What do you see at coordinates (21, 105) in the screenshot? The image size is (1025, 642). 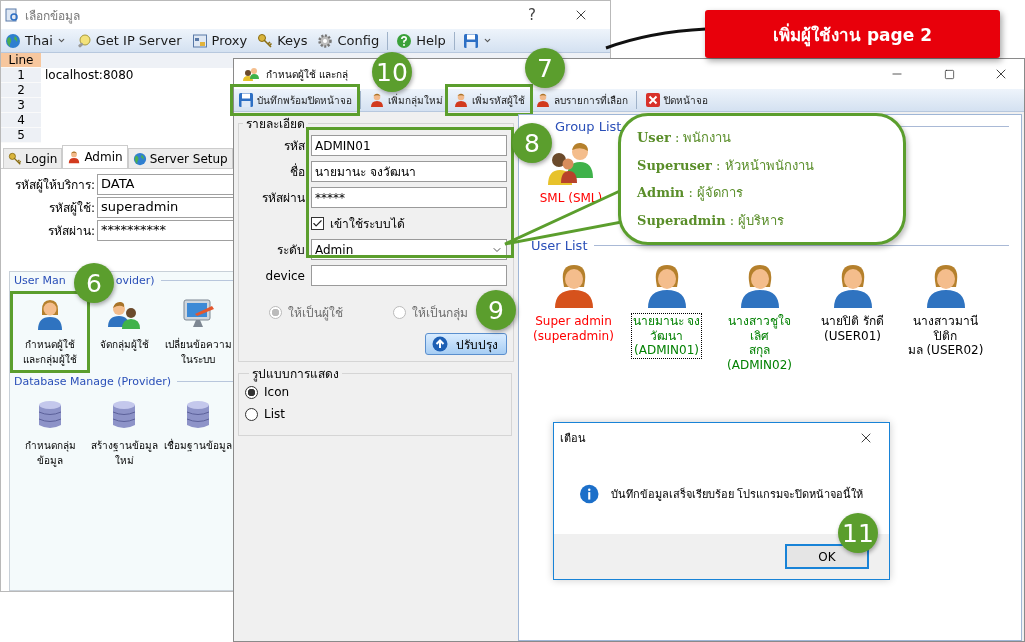 I see `line-number: 3` at bounding box center [21, 105].